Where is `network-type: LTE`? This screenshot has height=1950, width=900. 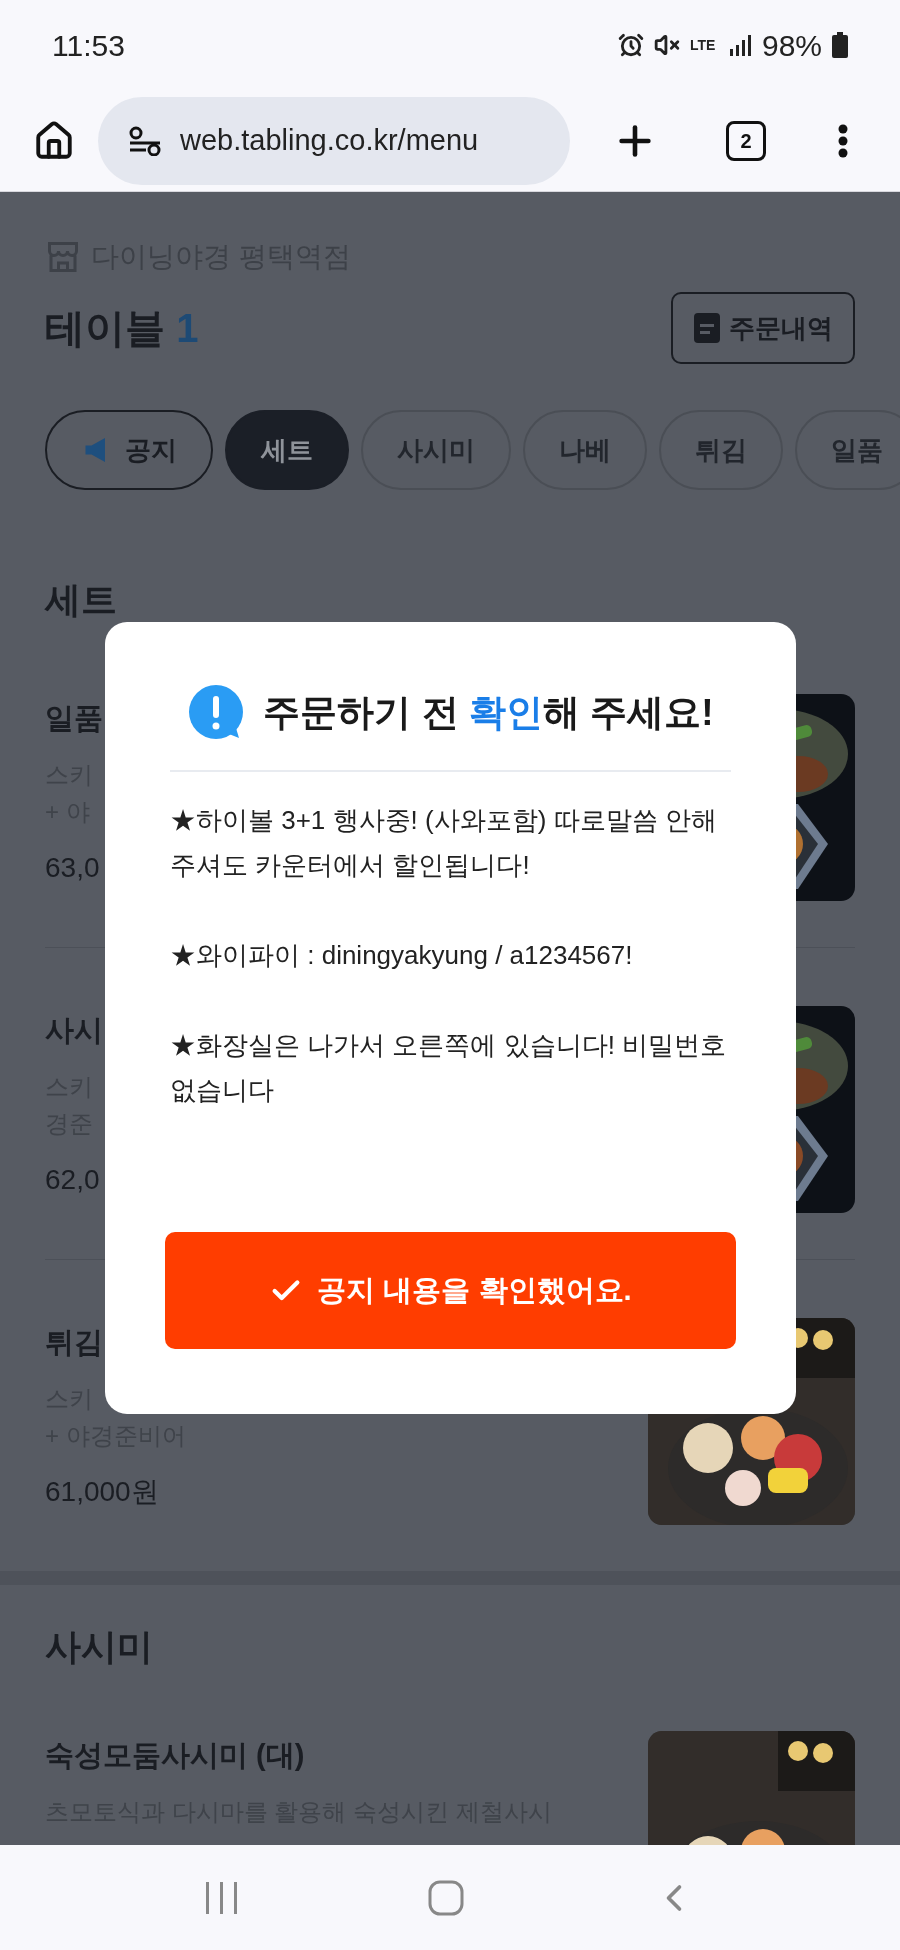 network-type: LTE is located at coordinates (703, 45).